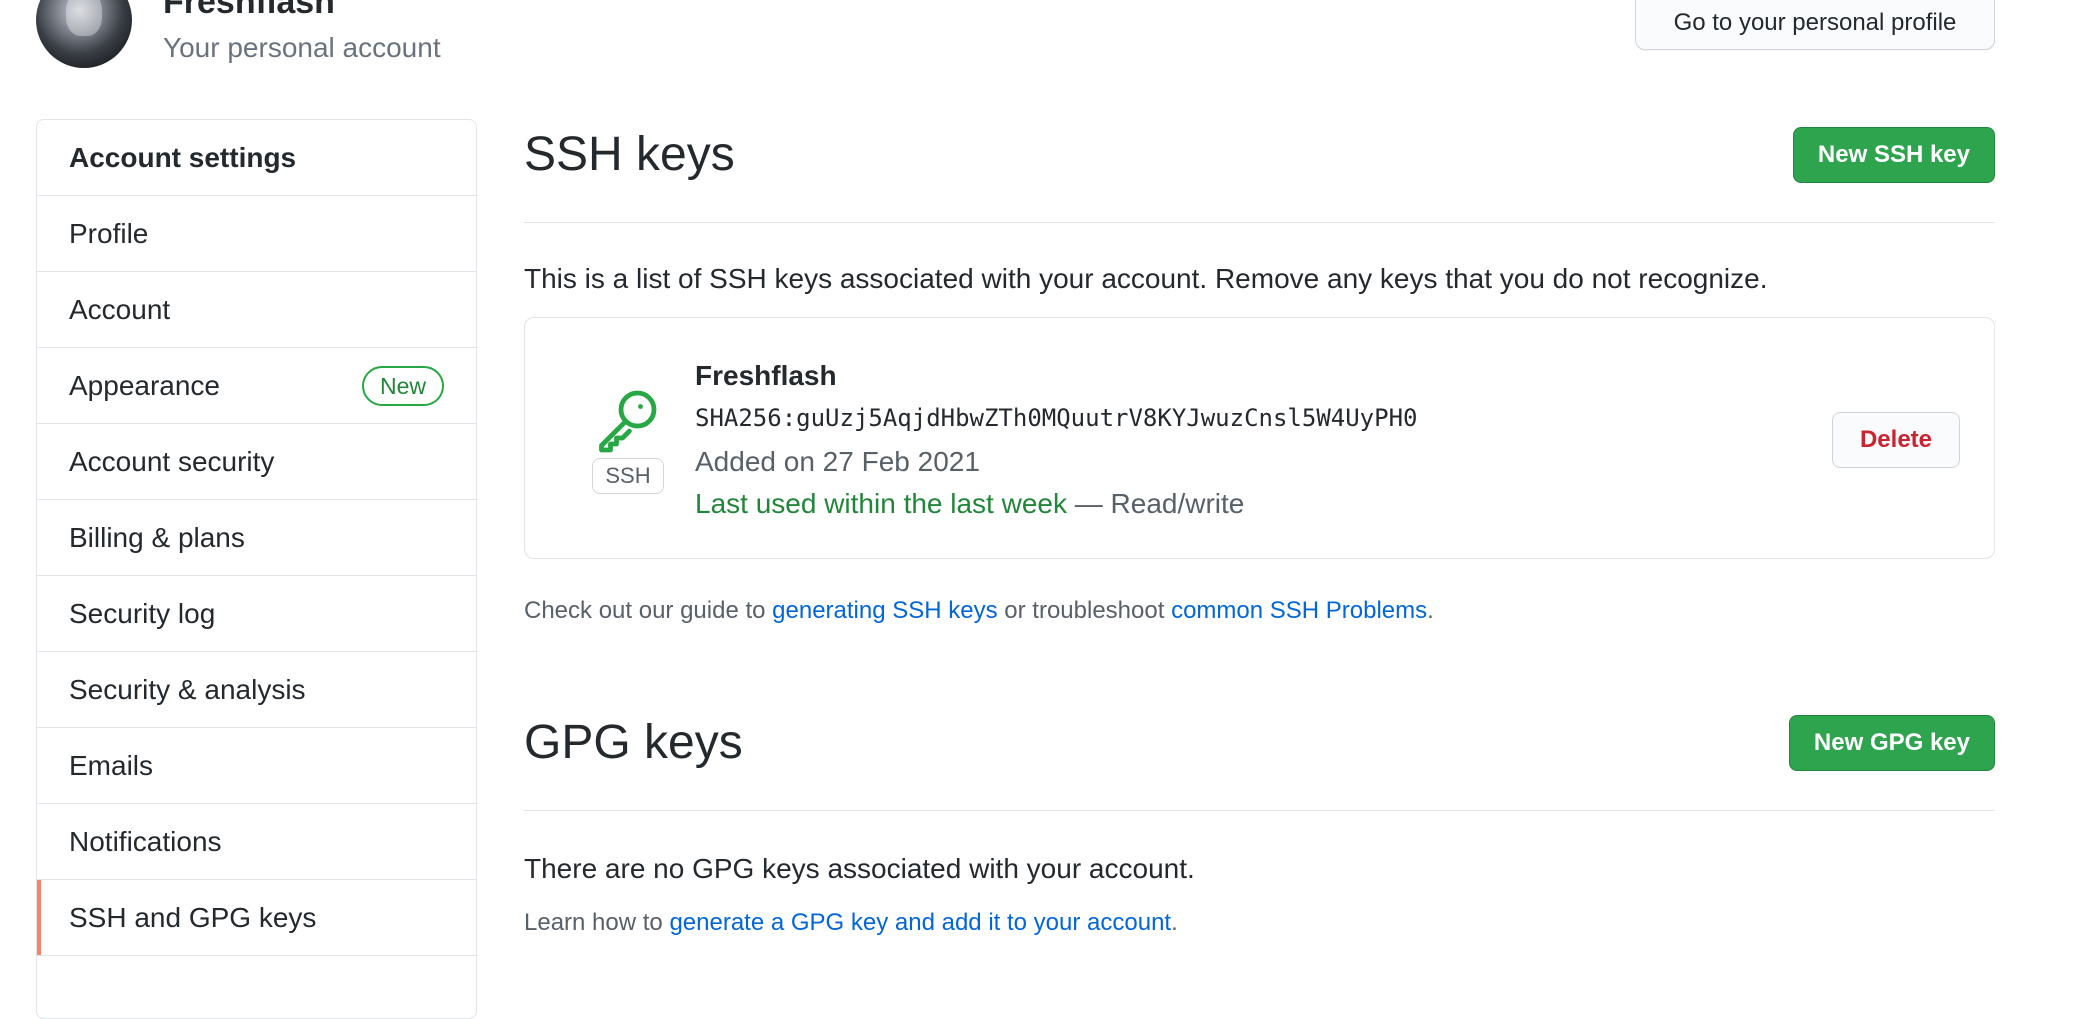 The height and width of the screenshot is (1019, 2096). What do you see at coordinates (766, 375) in the screenshot?
I see `ssh-key-title: Freshflash` at bounding box center [766, 375].